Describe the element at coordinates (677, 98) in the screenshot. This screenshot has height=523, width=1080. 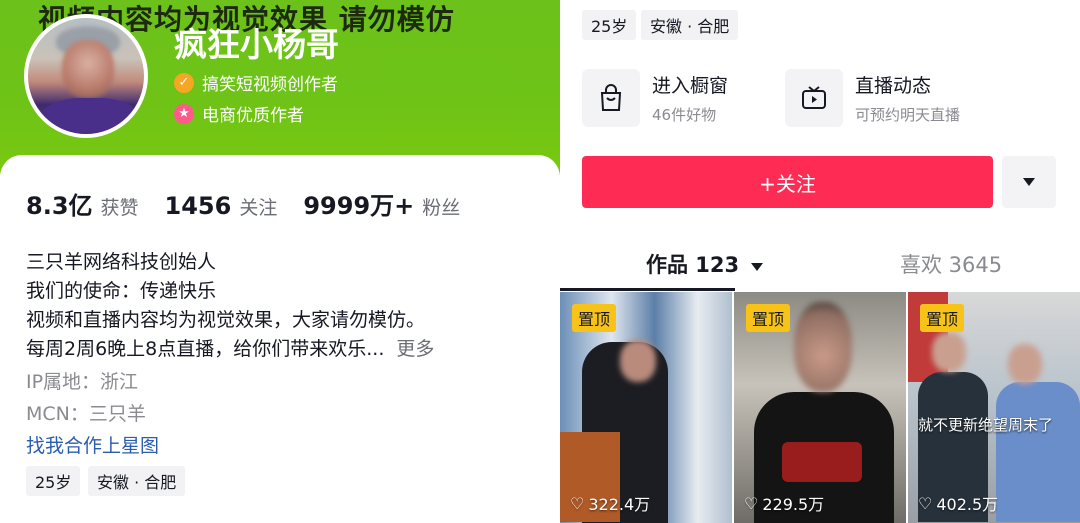
I see `shop-window-entry: 进入橱窗 46件好物` at that location.